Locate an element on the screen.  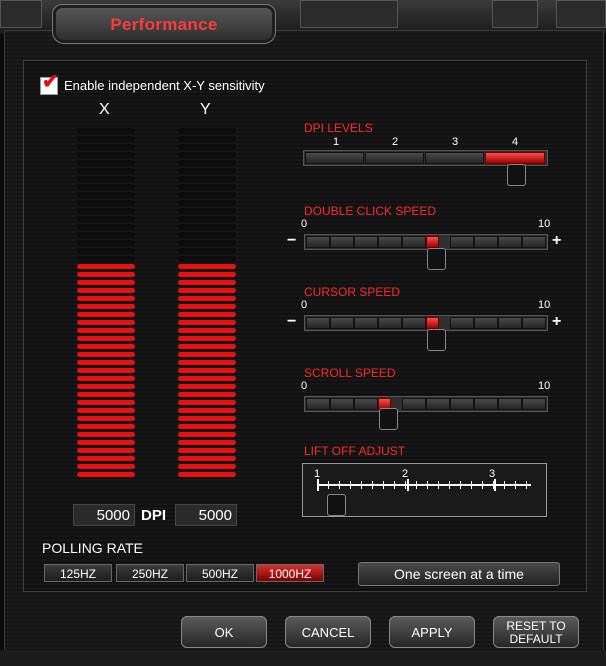
lift-off-slider-handle is located at coordinates (336, 505).